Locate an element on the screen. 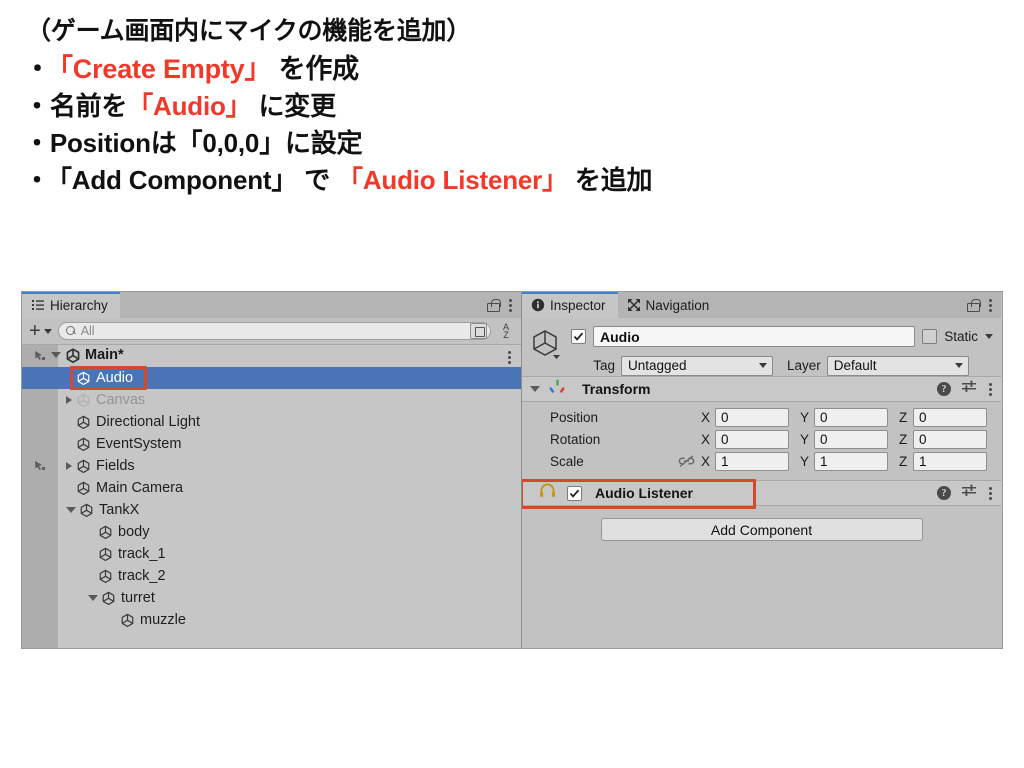  transform-position-z-input: 0 is located at coordinates (950, 417).